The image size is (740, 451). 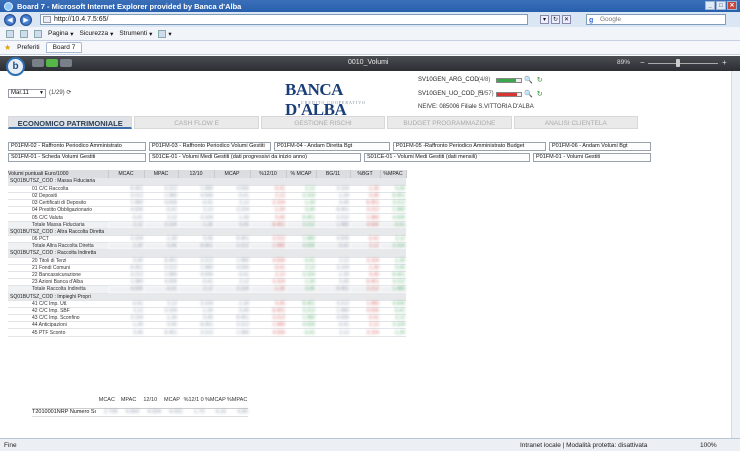 What do you see at coordinates (544, 19) in the screenshot?
I see `compat-icon: ▾` at bounding box center [544, 19].